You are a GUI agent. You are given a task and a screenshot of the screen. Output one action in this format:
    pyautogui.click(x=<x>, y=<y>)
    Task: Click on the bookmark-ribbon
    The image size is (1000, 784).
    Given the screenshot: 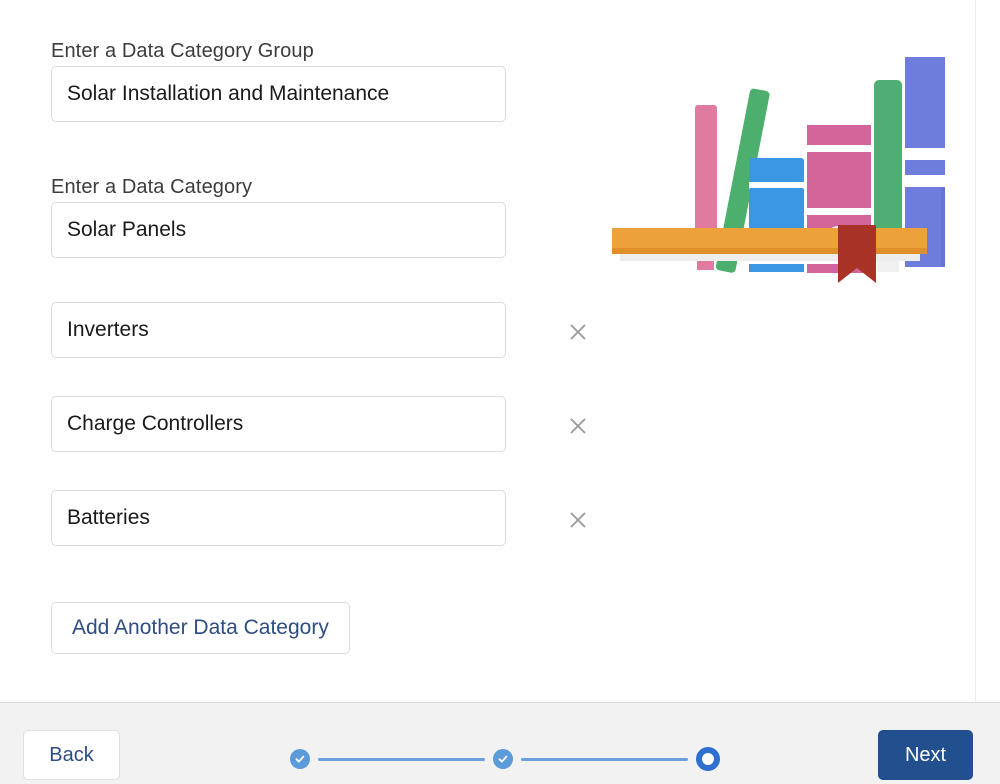 What is the action you would take?
    pyautogui.click(x=857, y=254)
    